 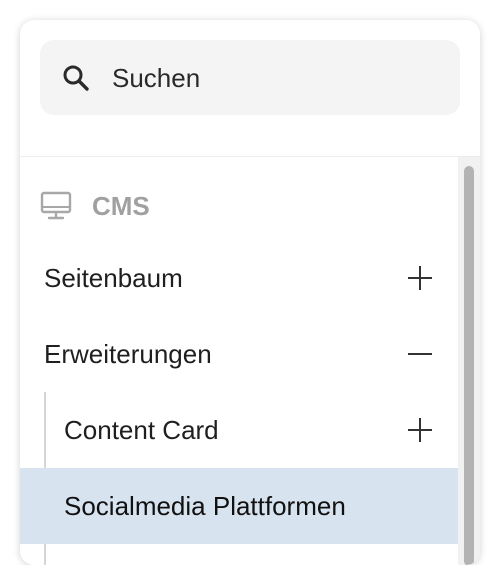 I want to click on search-icon, so click(x=76, y=78).